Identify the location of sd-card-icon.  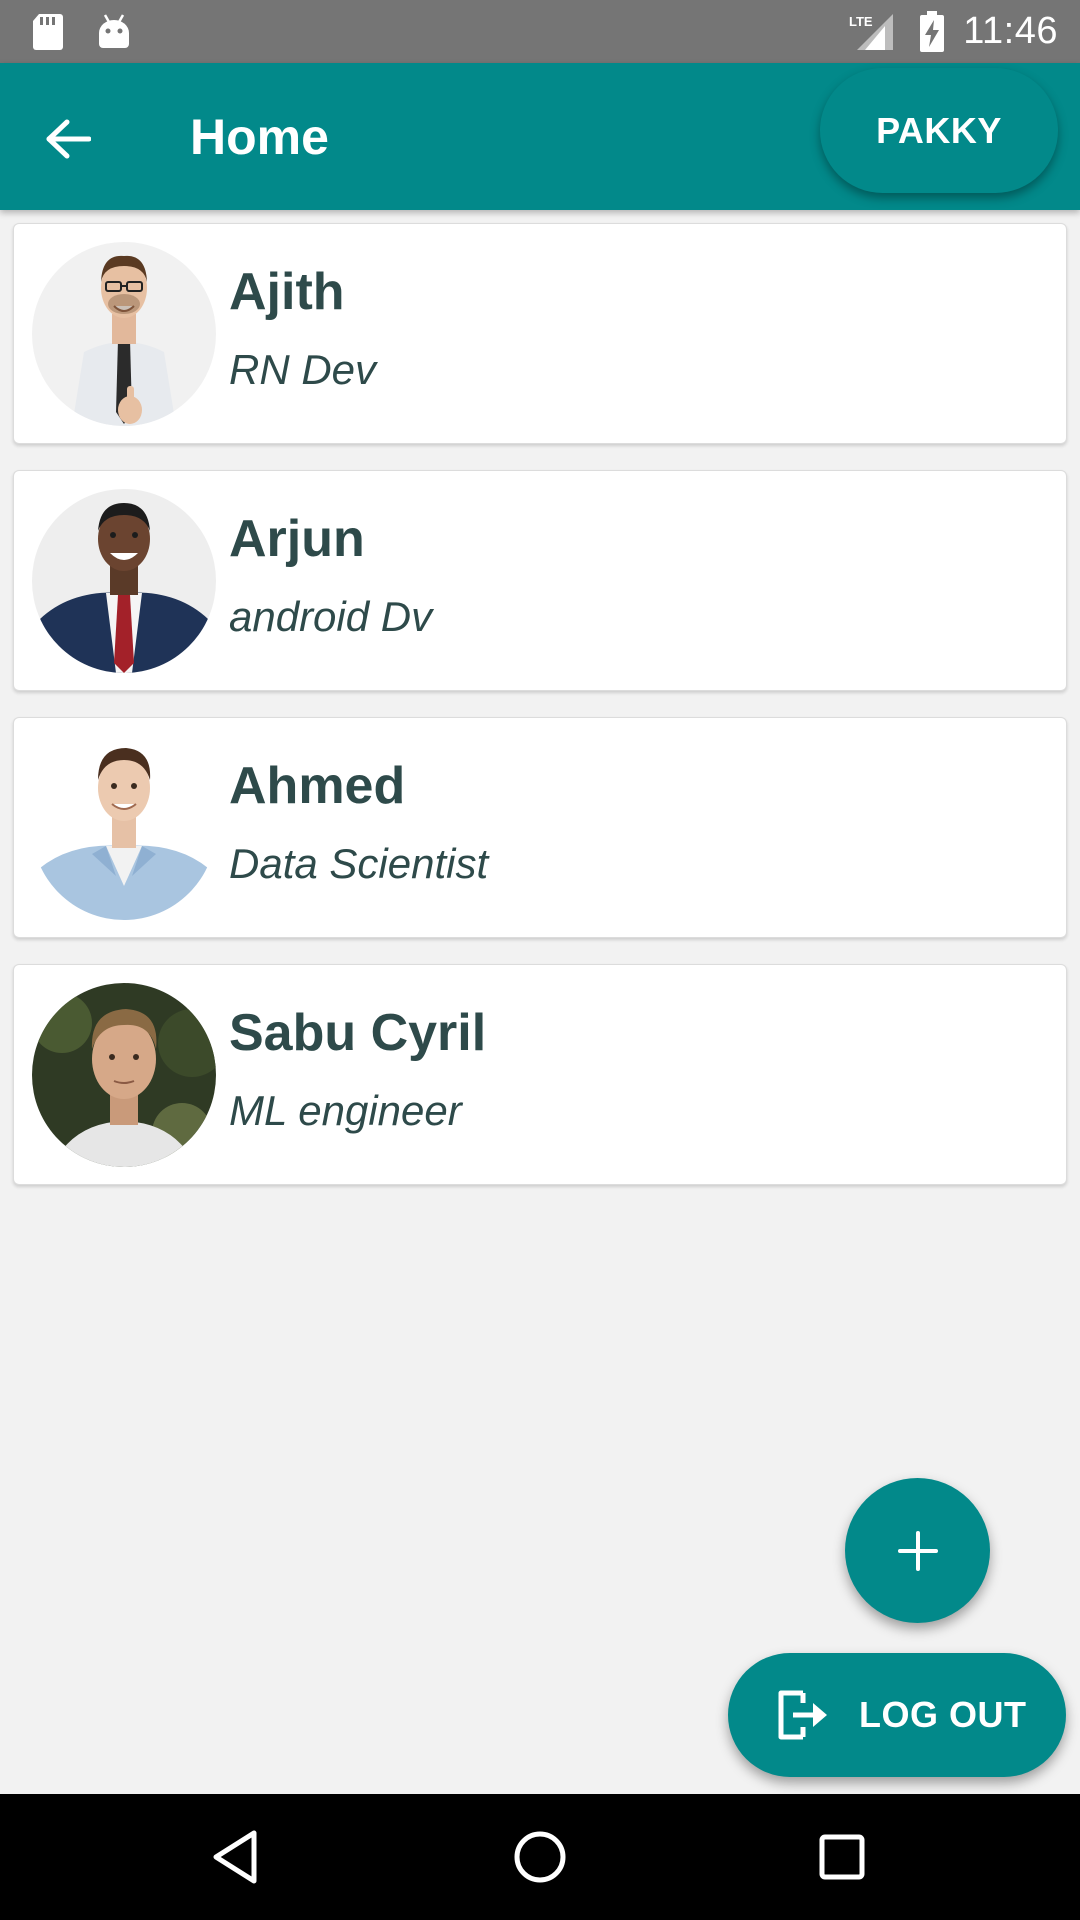
(48, 32).